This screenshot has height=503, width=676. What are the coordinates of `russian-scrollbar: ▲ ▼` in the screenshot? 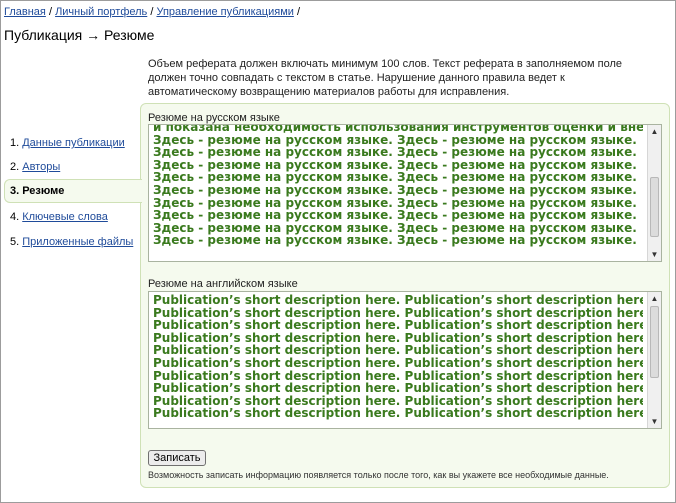 It's located at (654, 193).